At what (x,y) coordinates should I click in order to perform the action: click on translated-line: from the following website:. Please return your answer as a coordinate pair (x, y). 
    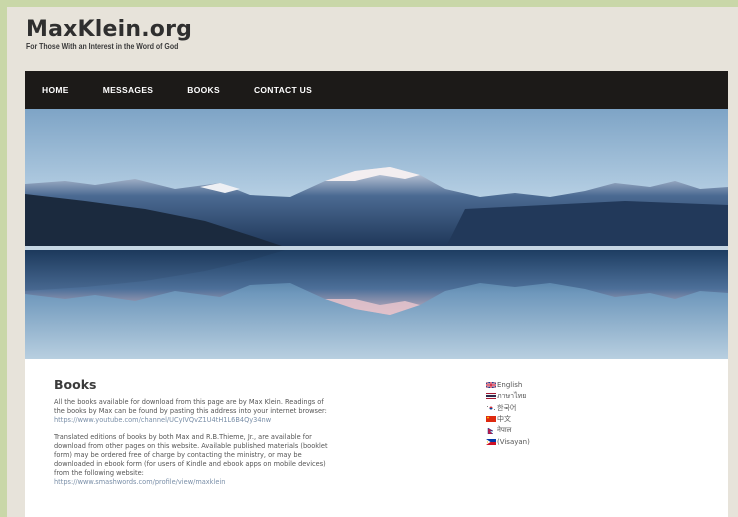
    Looking at the image, I should click on (99, 473).